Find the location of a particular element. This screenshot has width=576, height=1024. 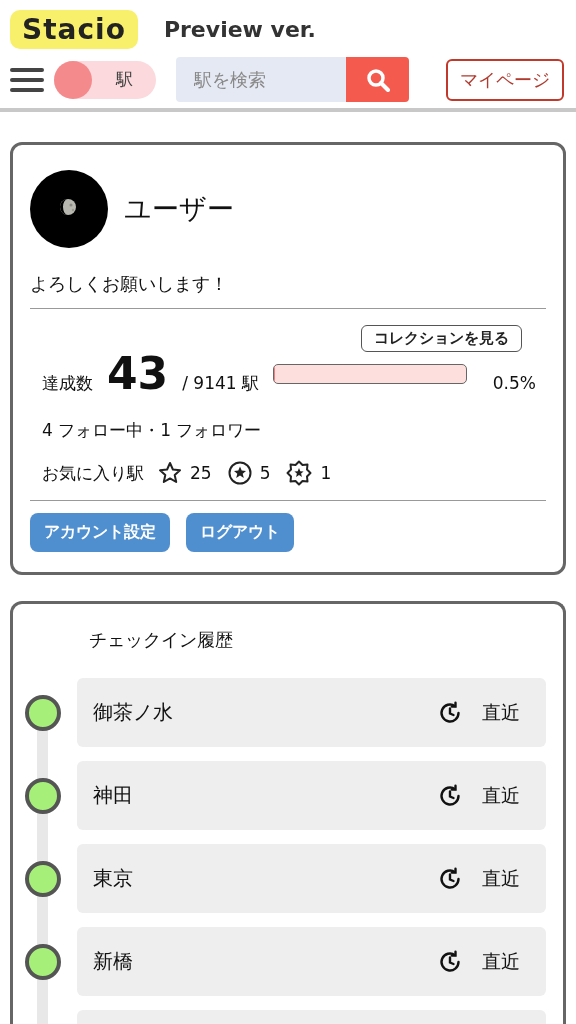

mode-toggle: 駅 is located at coordinates (105, 79).